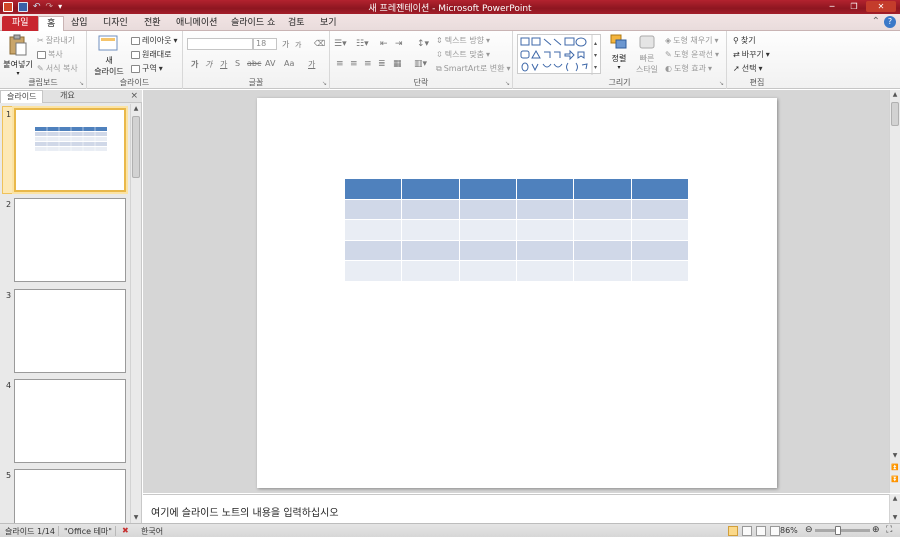  Describe the element at coordinates (56, 40) in the screenshot. I see `cut-button: ✂ 잘라내기` at that location.